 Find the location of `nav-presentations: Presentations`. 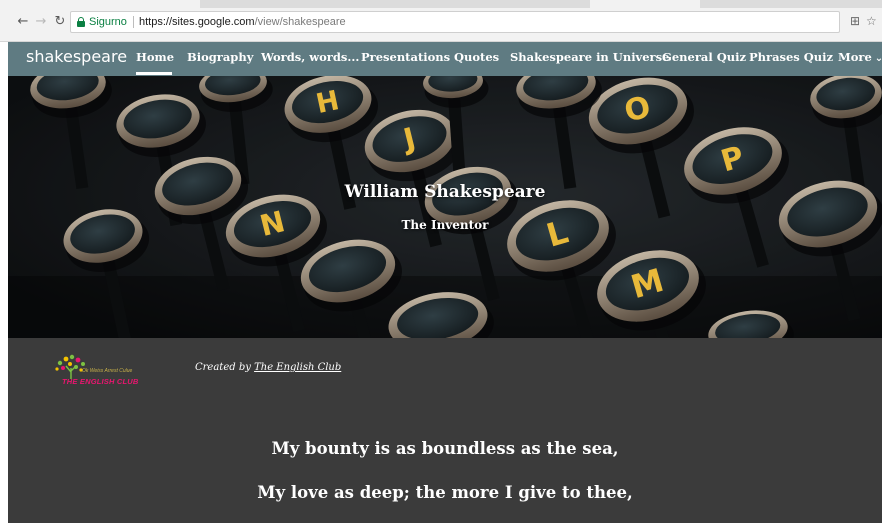

nav-presentations: Presentations is located at coordinates (405, 57).